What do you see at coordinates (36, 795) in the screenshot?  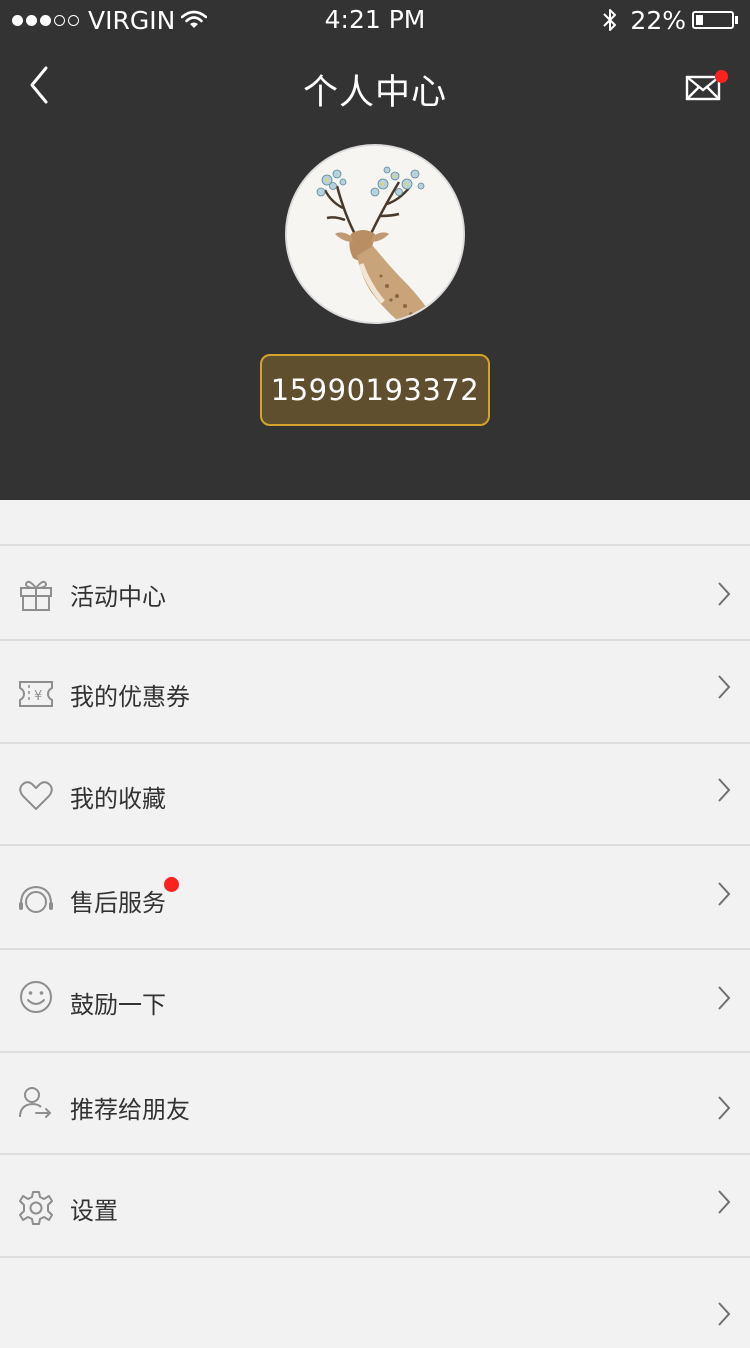 I see `heart-icon` at bounding box center [36, 795].